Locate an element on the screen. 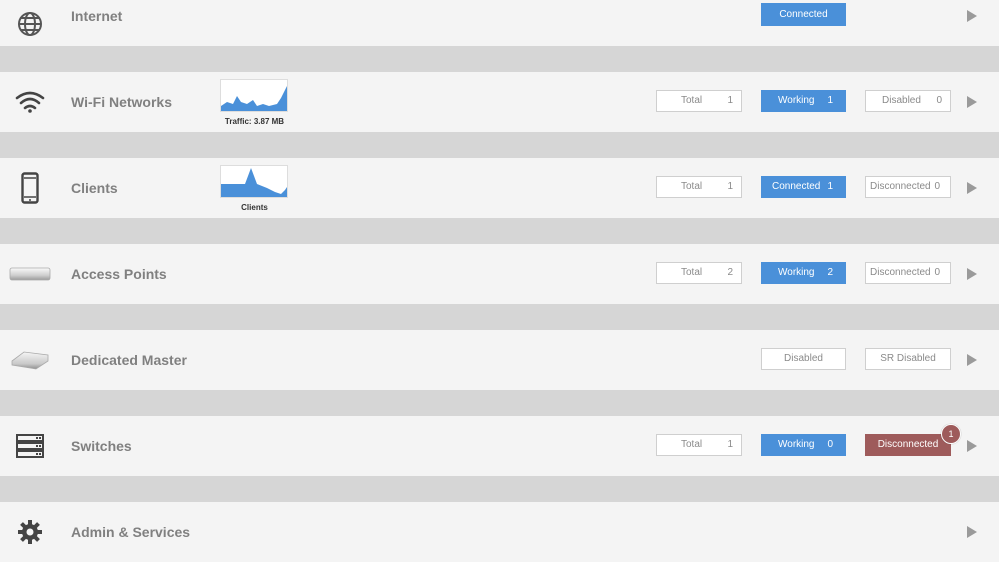  wifi-icon is located at coordinates (30, 102).